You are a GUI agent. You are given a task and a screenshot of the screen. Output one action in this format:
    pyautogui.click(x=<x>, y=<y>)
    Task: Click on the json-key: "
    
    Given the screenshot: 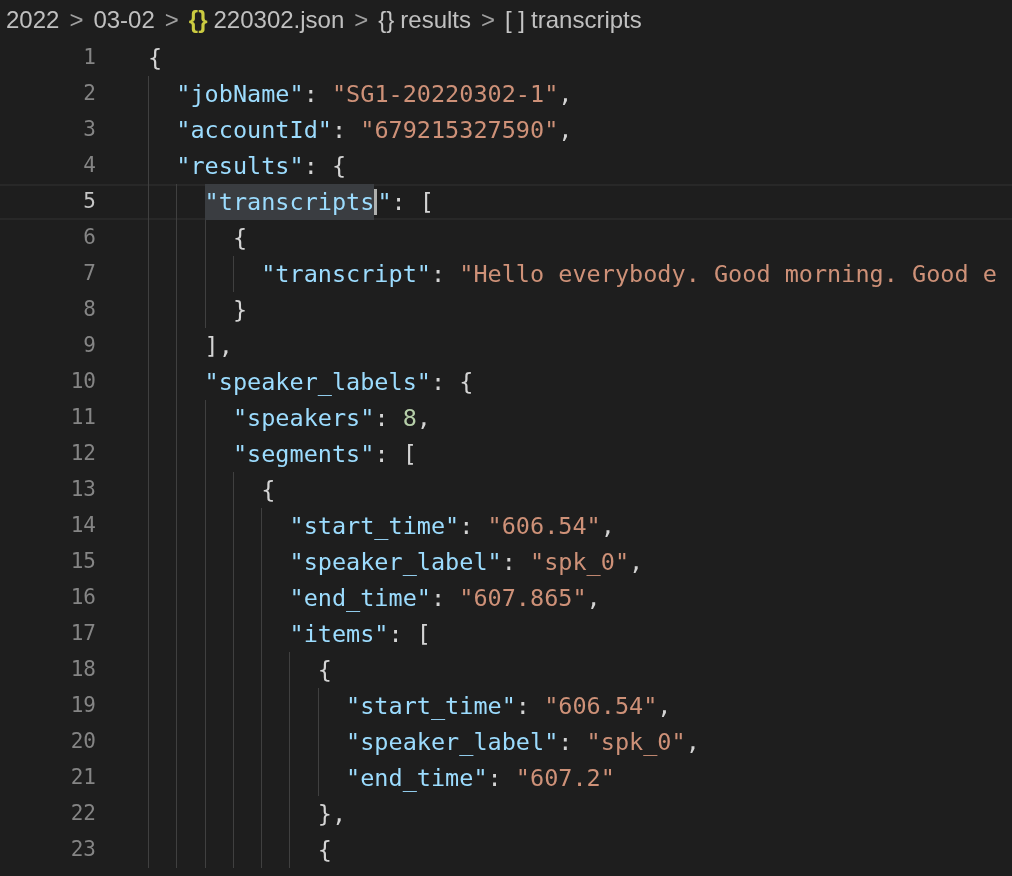 What is the action you would take?
    pyautogui.click(x=384, y=202)
    